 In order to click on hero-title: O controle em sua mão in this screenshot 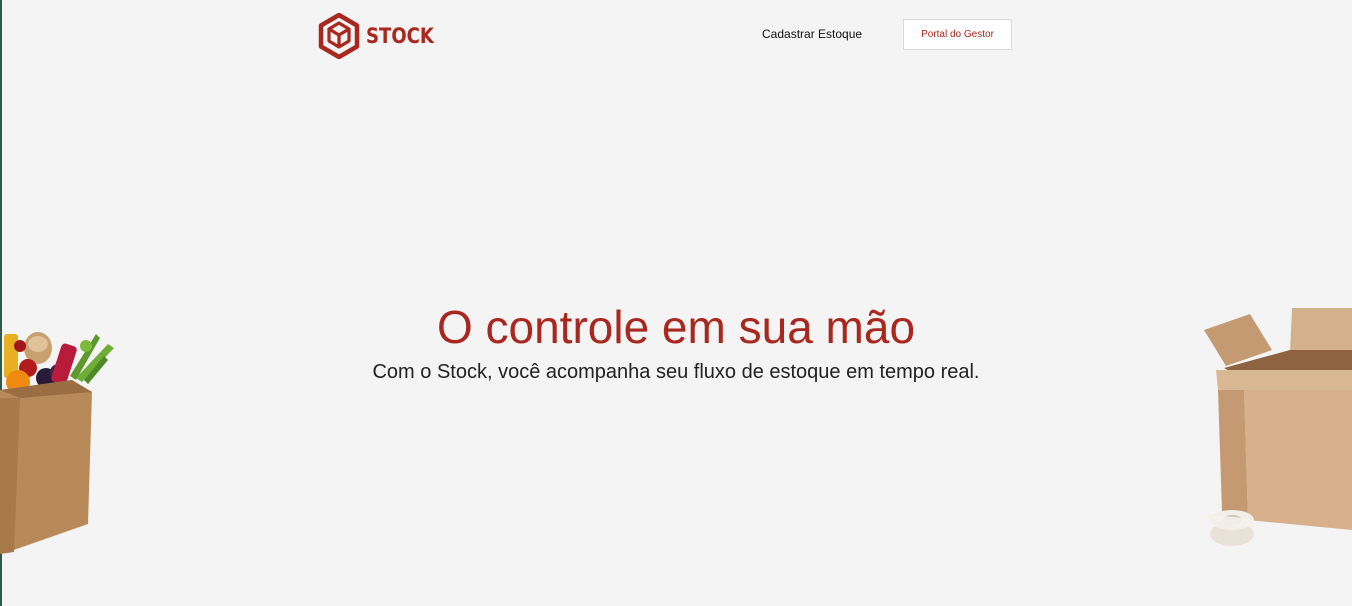, I will do `click(676, 327)`.